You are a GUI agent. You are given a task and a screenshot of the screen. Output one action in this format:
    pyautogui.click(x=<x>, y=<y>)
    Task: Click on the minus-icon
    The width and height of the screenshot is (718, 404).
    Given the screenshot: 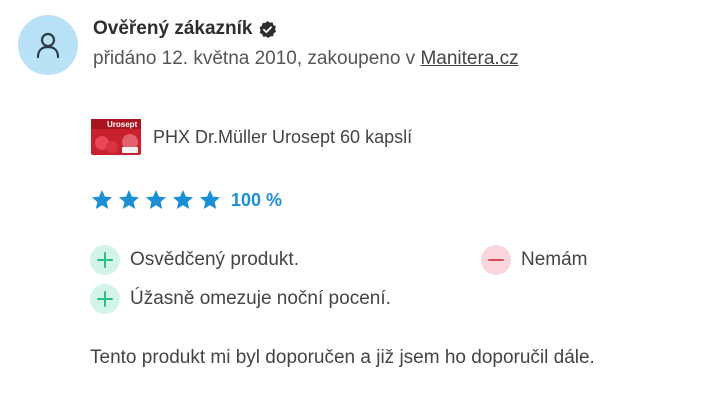 What is the action you would take?
    pyautogui.click(x=496, y=260)
    